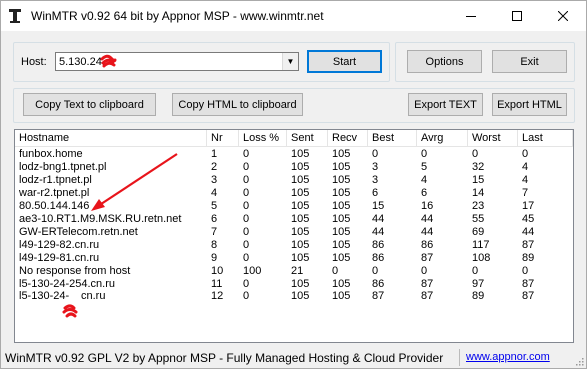 This screenshot has width=587, height=370. I want to click on status-separator, so click(459, 357).